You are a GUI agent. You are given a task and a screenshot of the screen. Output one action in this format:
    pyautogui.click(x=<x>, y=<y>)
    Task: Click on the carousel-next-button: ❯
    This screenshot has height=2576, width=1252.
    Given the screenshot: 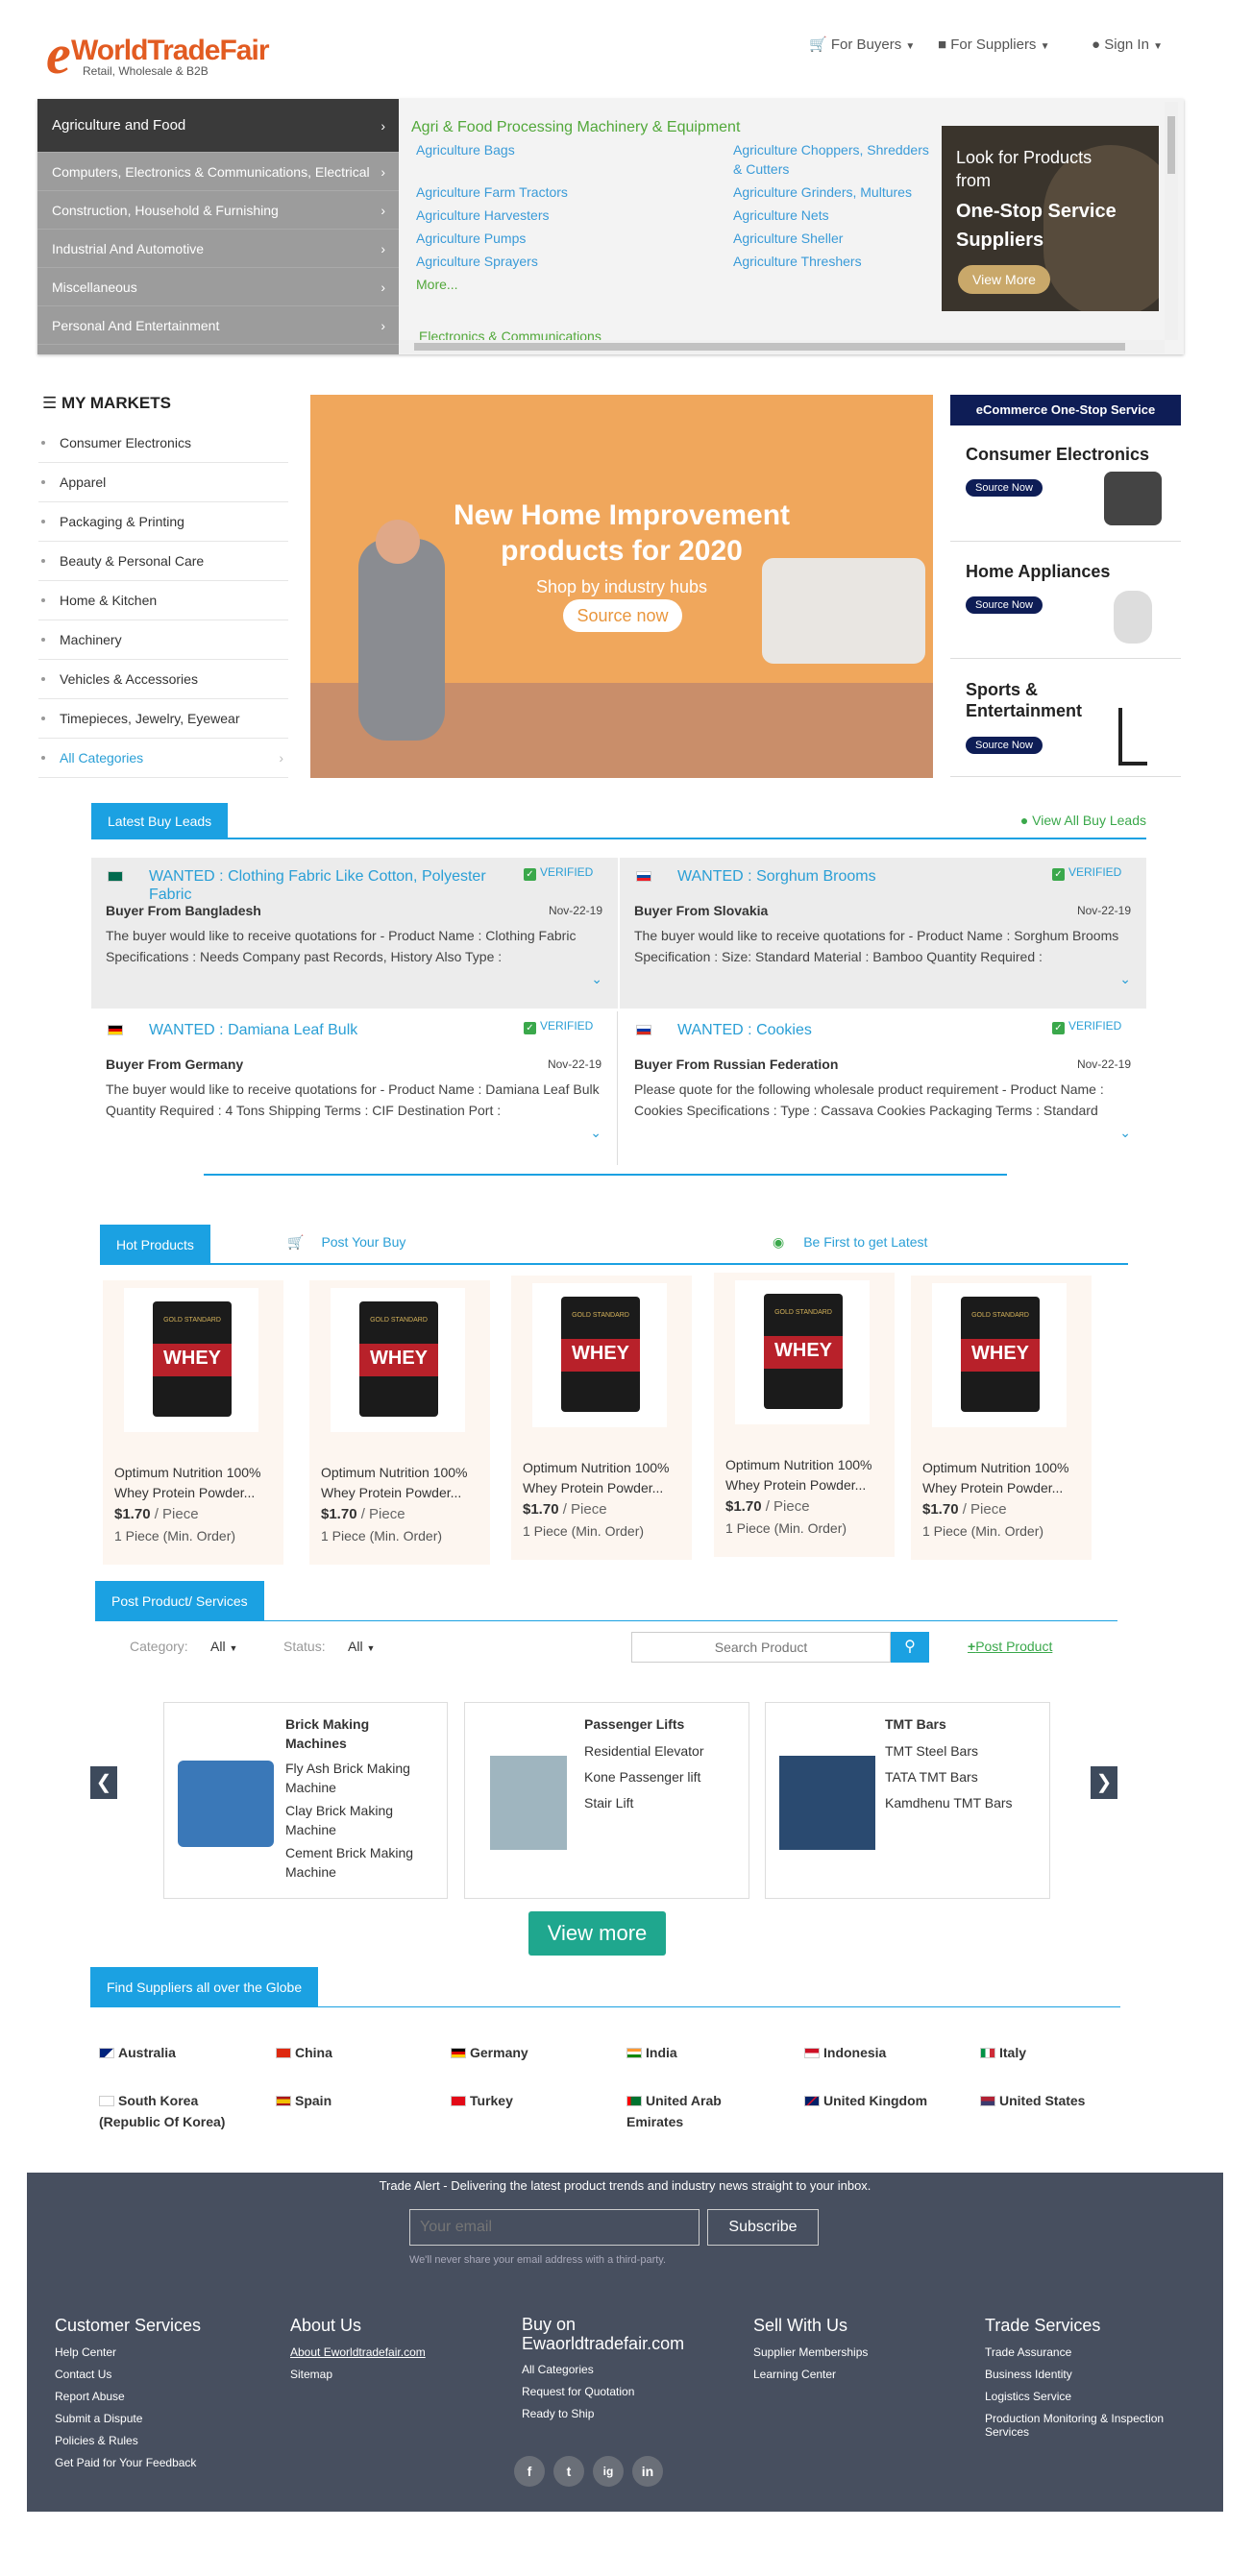 What is the action you would take?
    pyautogui.click(x=1104, y=1782)
    